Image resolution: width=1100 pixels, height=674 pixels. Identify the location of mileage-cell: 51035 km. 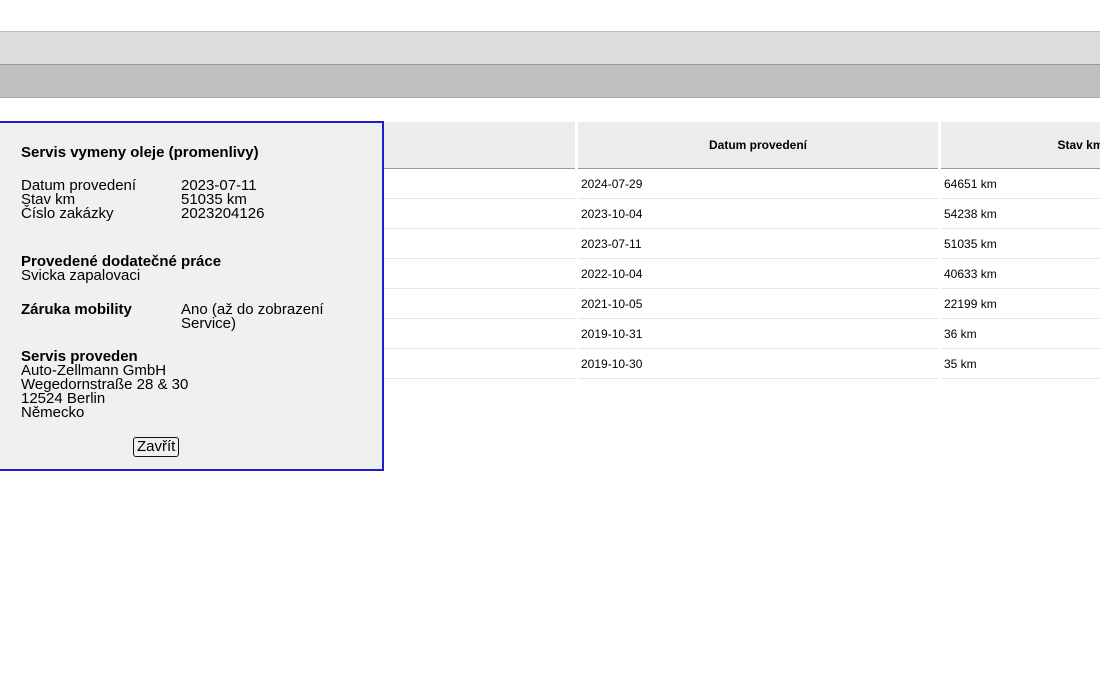
(1020, 244).